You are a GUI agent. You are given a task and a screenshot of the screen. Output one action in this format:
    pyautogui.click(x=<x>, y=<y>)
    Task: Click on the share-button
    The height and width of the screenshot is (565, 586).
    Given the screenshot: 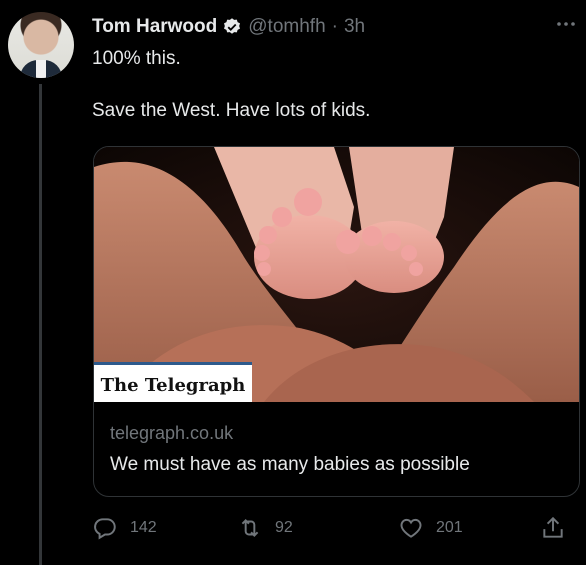 What is the action you would take?
    pyautogui.click(x=559, y=528)
    